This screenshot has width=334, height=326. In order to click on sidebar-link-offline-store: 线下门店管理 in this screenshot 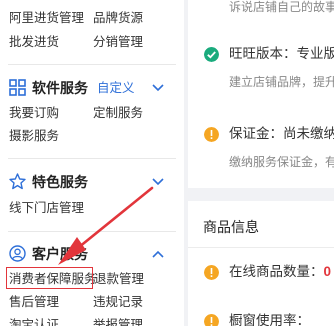, I will do `click(46, 208)`.